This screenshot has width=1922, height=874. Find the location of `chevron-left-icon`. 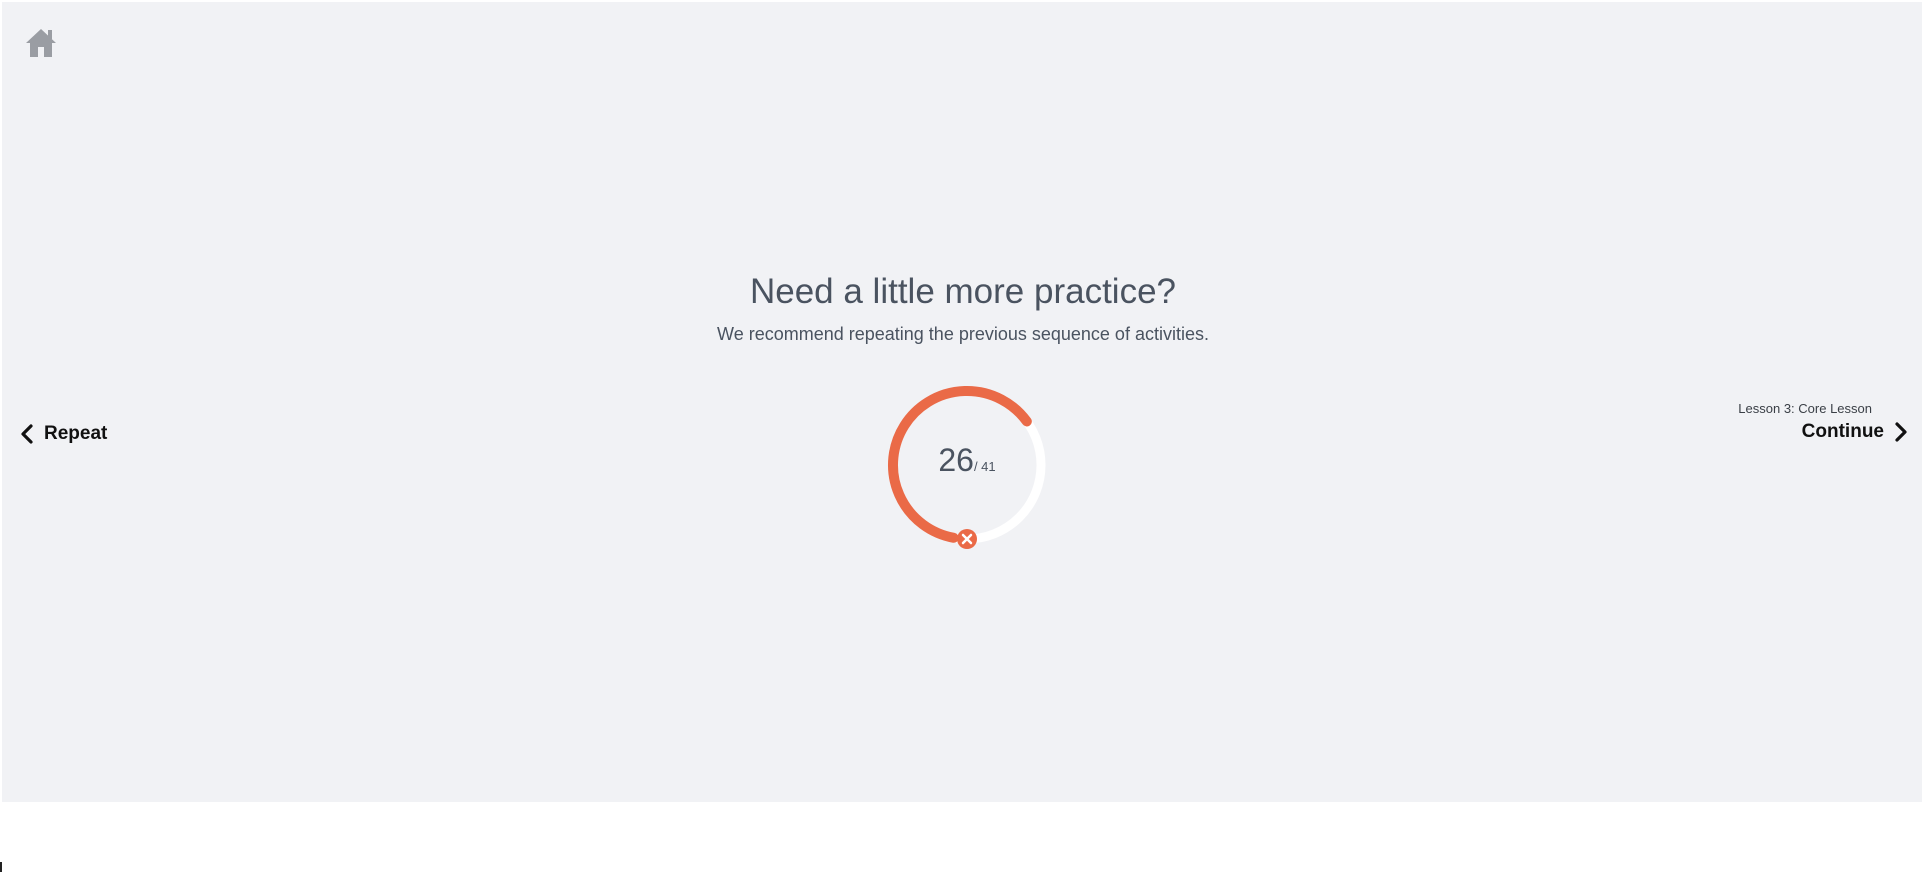

chevron-left-icon is located at coordinates (27, 434).